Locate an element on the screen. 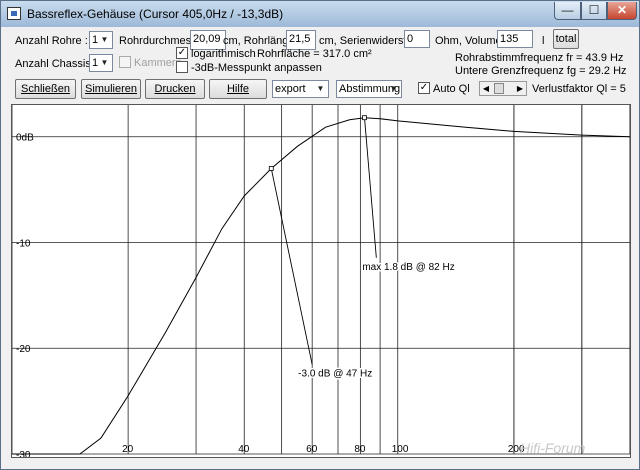 Image resolution: width=640 pixels, height=470 pixels. export-value: export is located at coordinates (290, 89).